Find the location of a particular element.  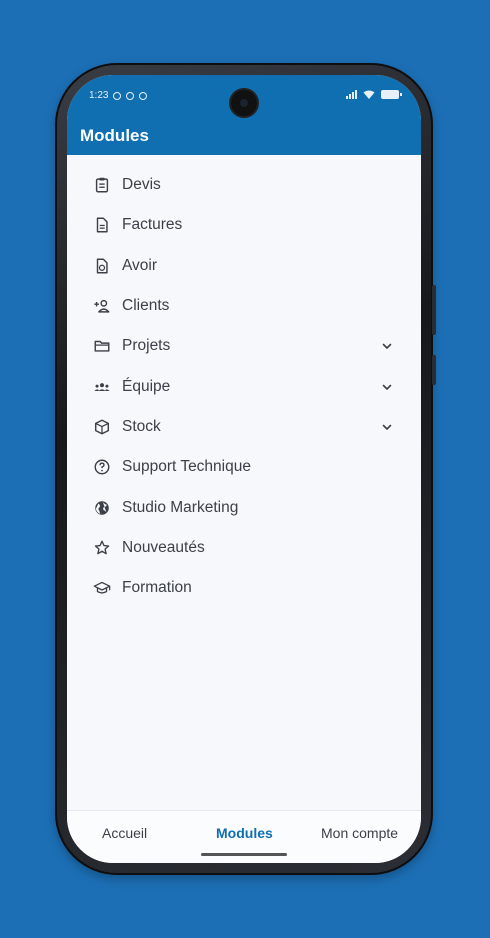

wifi-icon is located at coordinates (369, 94).